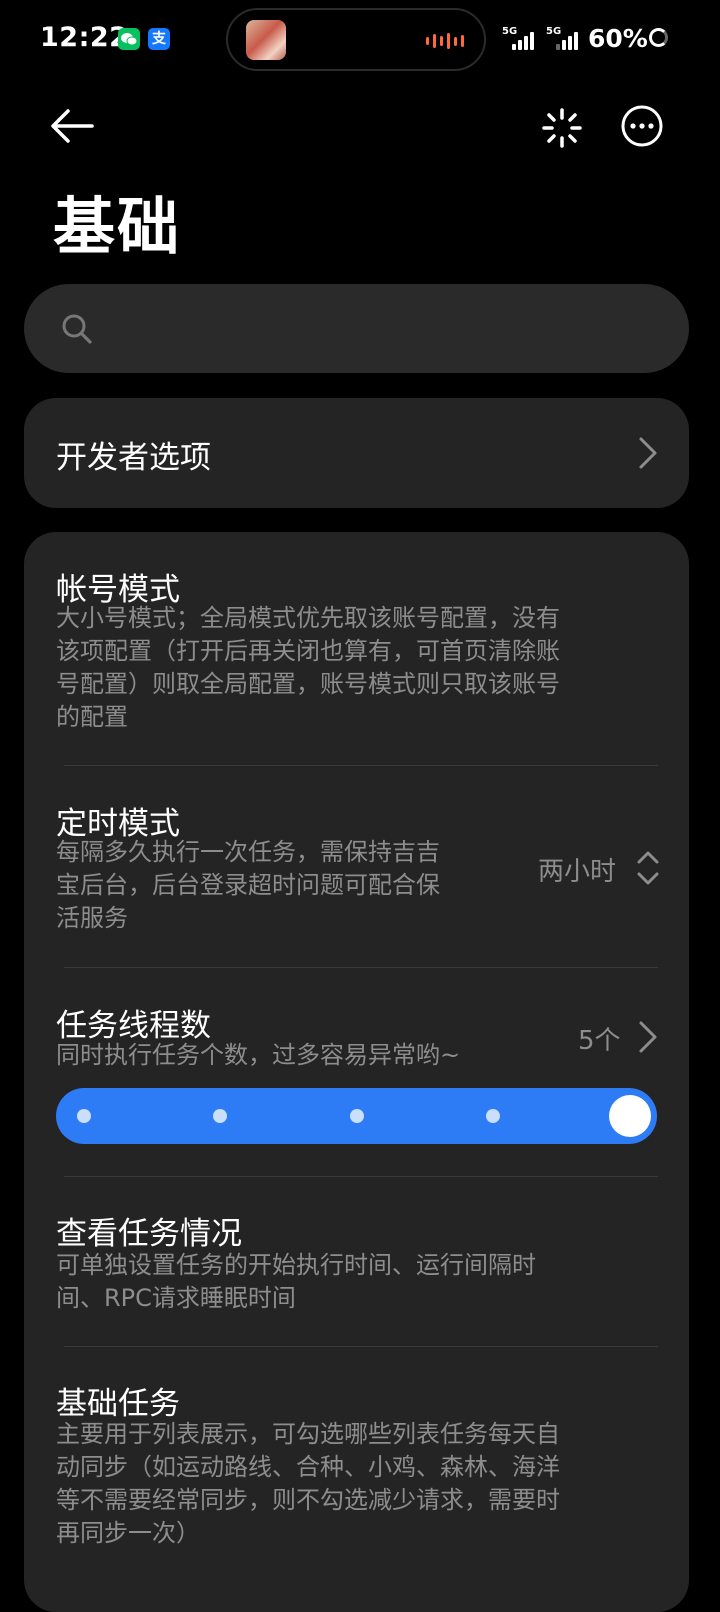 This screenshot has height=1612, width=720. Describe the element at coordinates (133, 458) in the screenshot. I see `developer-options-label: 开发者选项` at that location.